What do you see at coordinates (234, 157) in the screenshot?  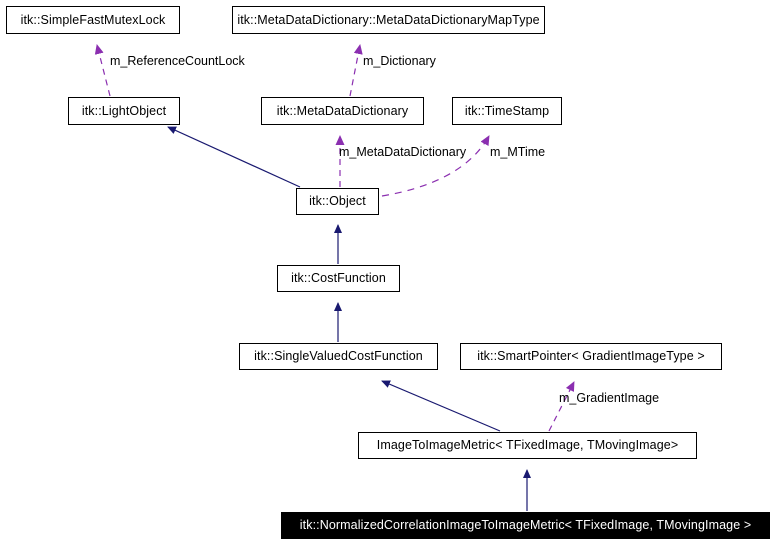 I see `edge-object-to-light-object` at bounding box center [234, 157].